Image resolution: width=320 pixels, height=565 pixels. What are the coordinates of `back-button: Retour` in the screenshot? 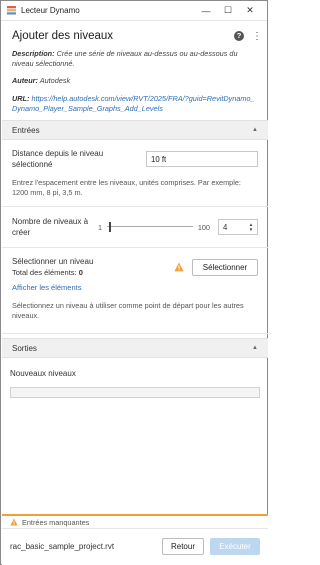 It's located at (183, 546).